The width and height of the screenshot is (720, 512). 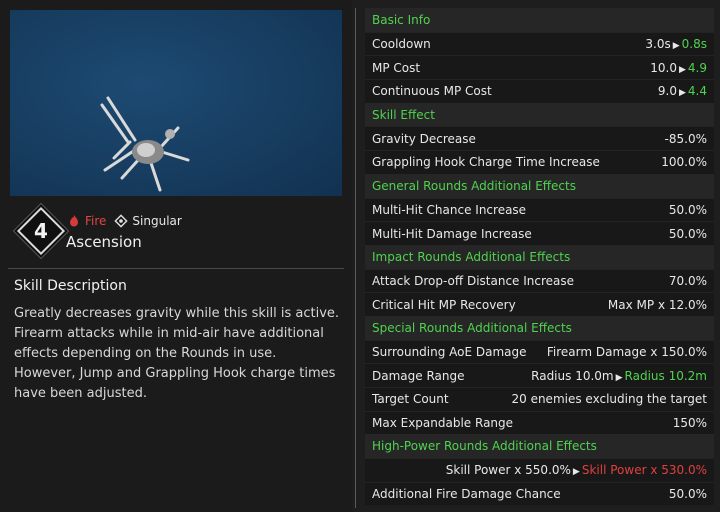 What do you see at coordinates (539, 304) in the screenshot?
I see `stat-row-crit-mp: Critical Hit MP Recovery Max MP x 12.0%` at bounding box center [539, 304].